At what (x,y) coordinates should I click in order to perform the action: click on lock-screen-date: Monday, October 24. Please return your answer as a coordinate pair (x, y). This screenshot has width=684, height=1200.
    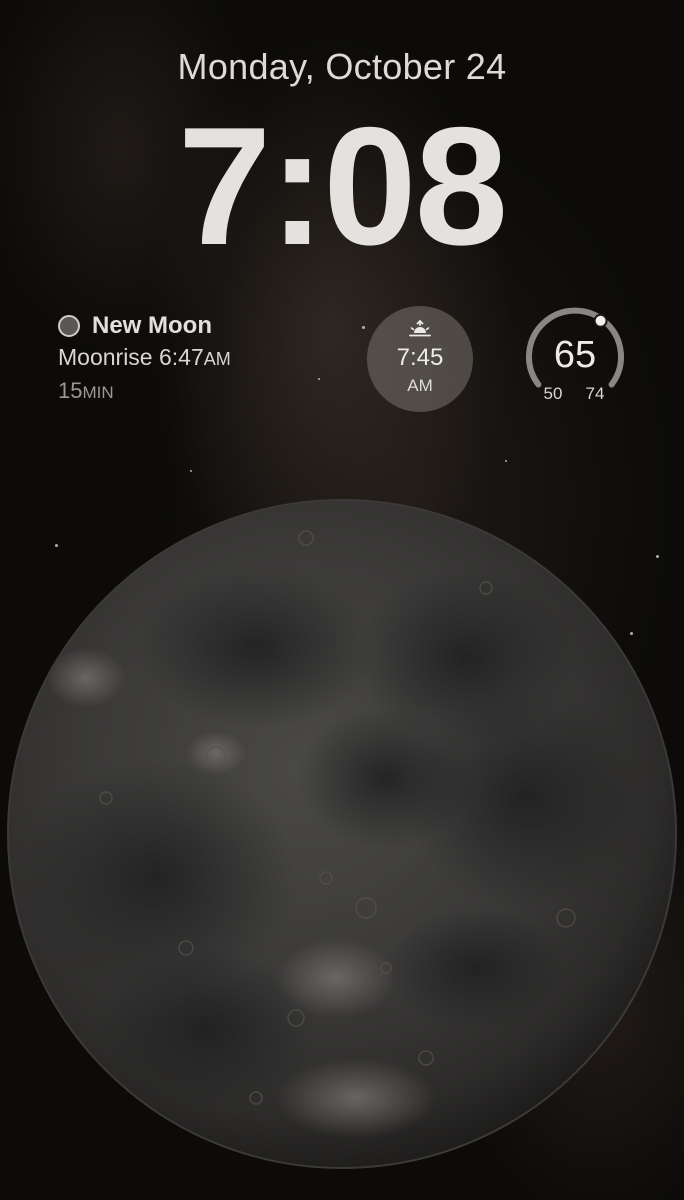
    Looking at the image, I should click on (342, 66).